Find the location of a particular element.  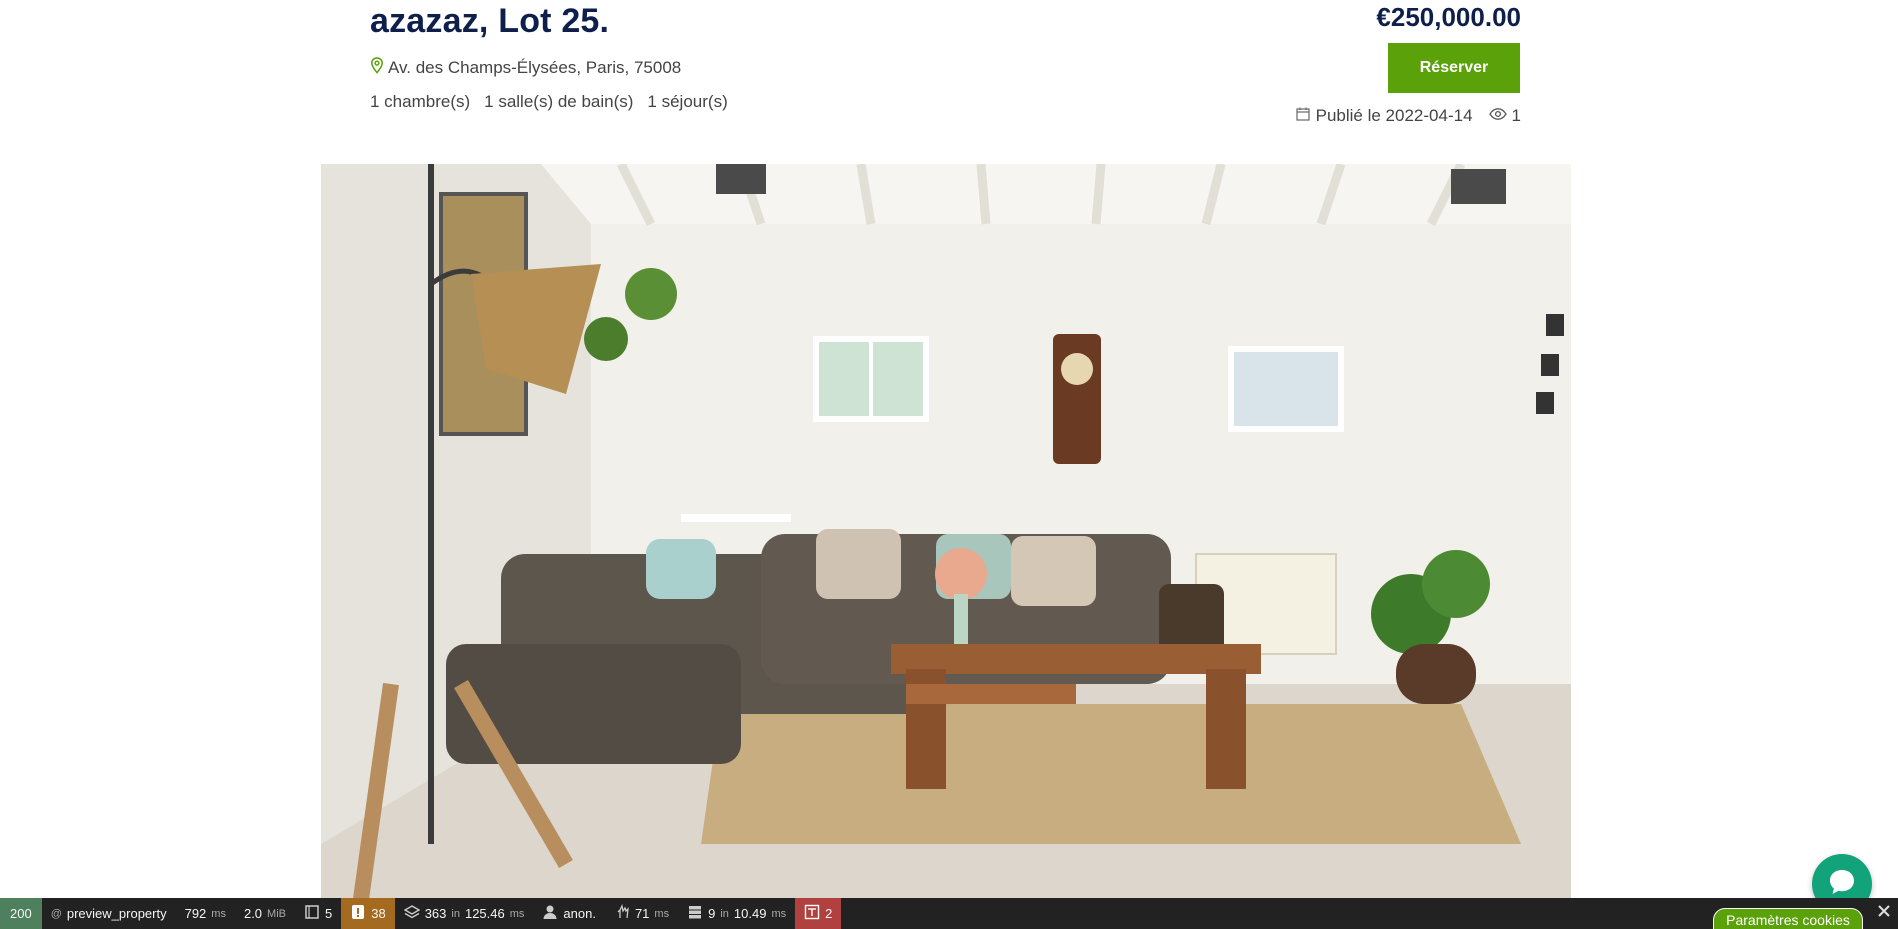

user-name: anon. is located at coordinates (579, 913).